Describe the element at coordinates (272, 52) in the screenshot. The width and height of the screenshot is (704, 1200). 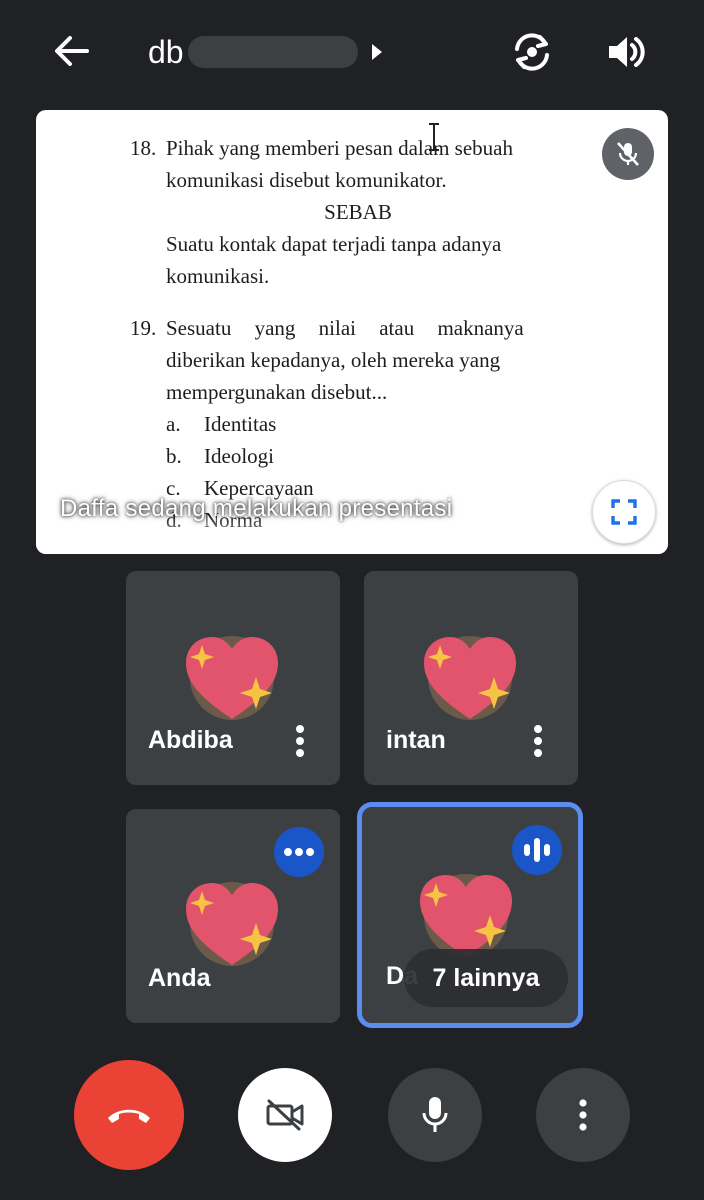
I see `redacted-title-segment` at that location.